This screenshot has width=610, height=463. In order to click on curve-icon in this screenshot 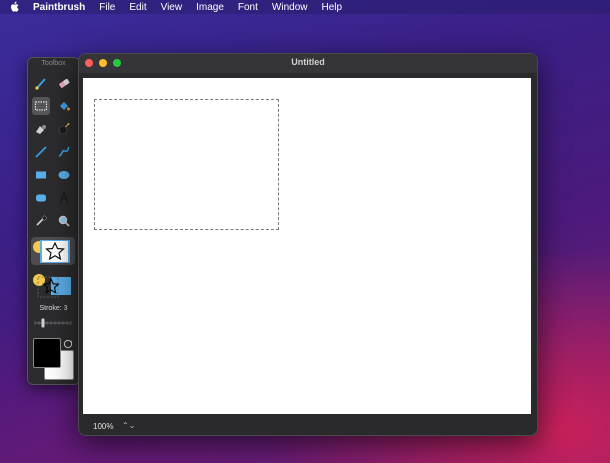, I will do `click(64, 151)`.